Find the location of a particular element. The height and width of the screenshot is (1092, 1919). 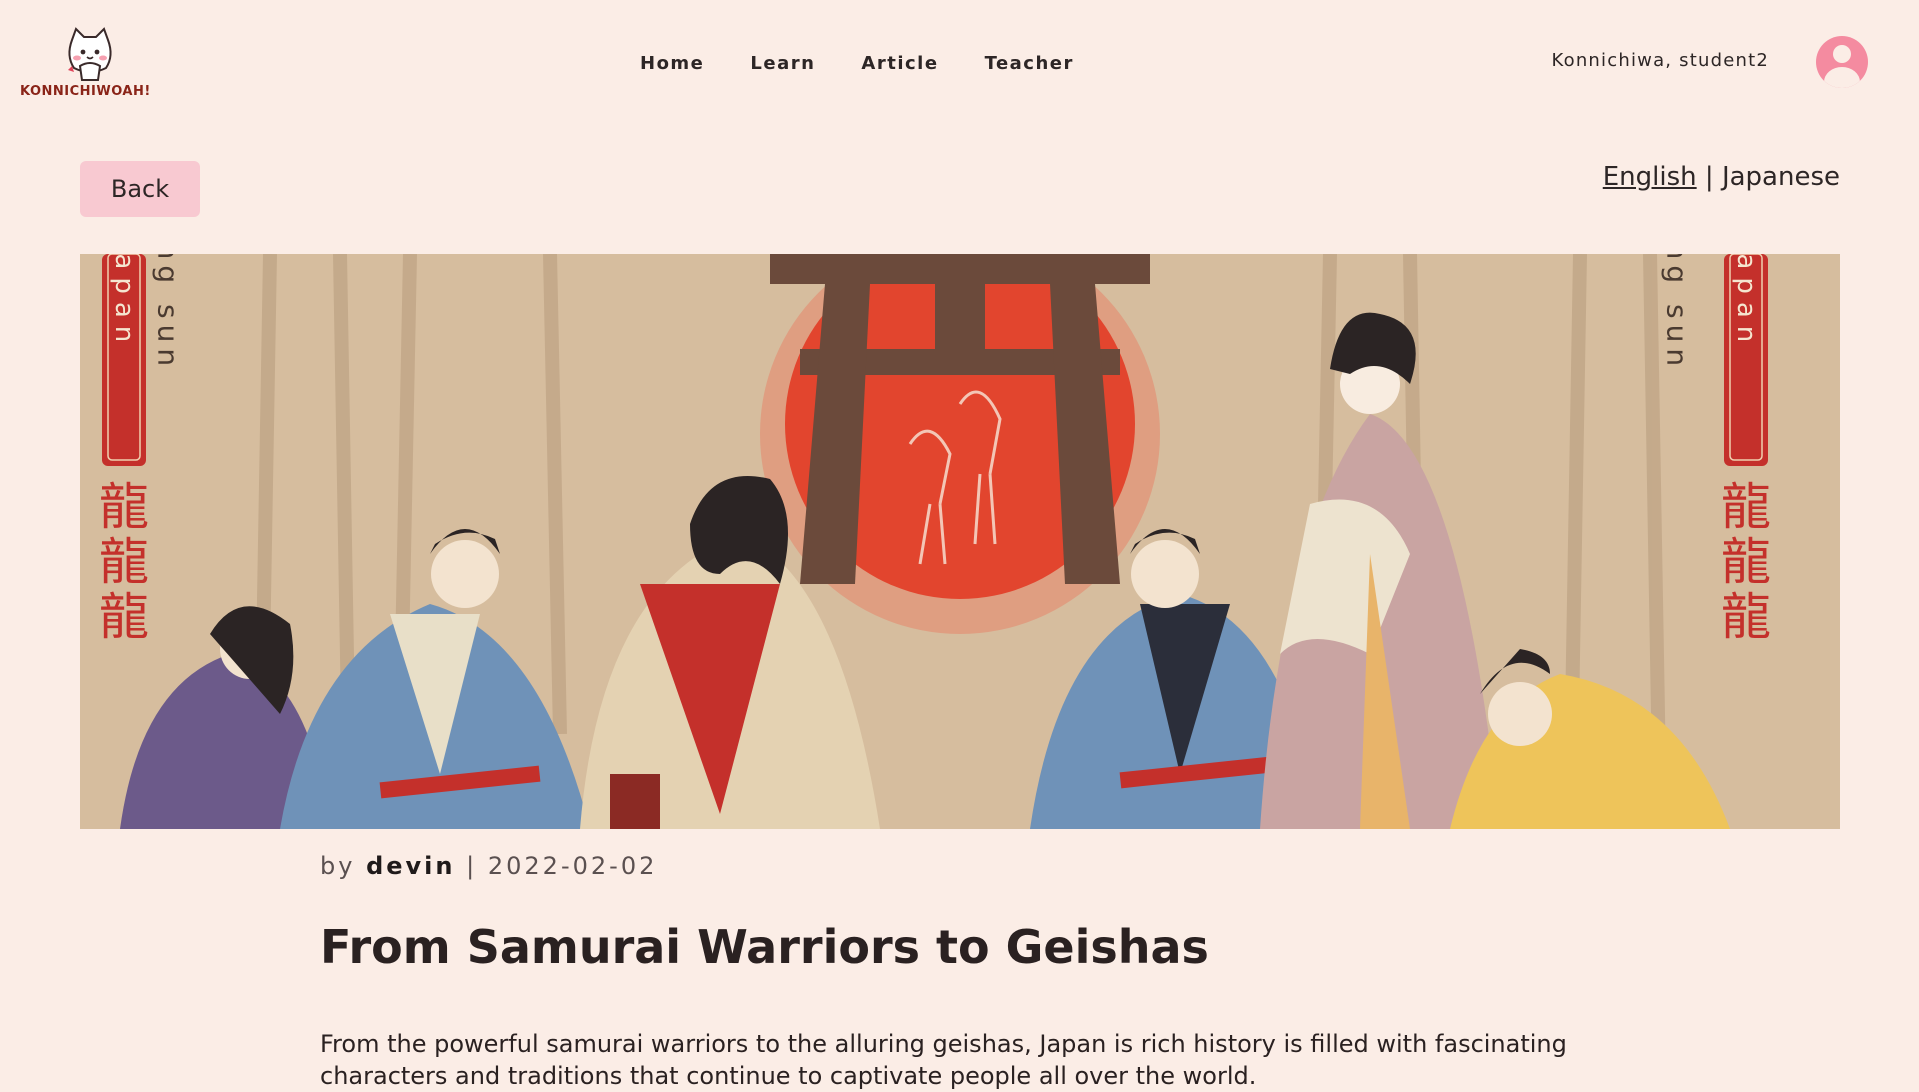

site-logo: KONNICHIWOAH! is located at coordinates (90, 66).